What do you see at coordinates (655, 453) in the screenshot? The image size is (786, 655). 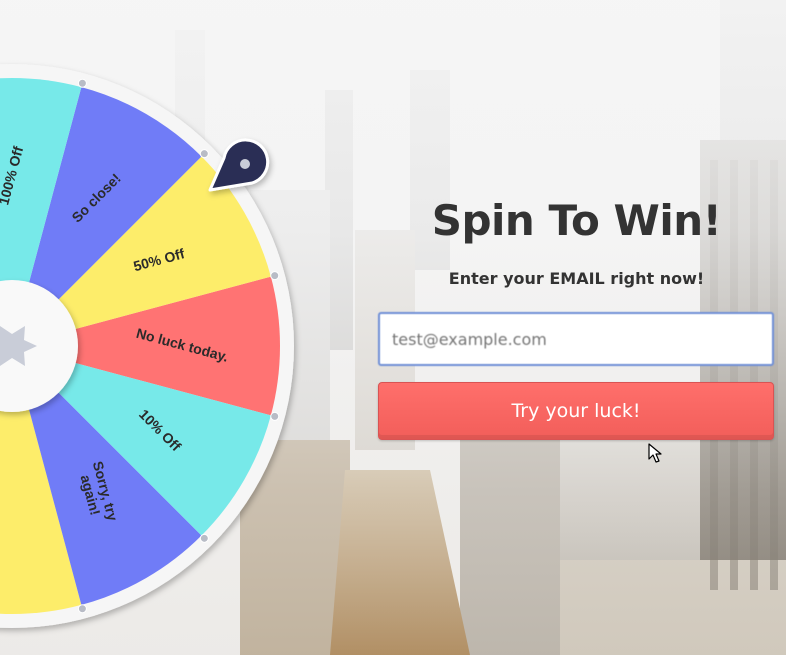 I see `arrow-cursor-icon` at bounding box center [655, 453].